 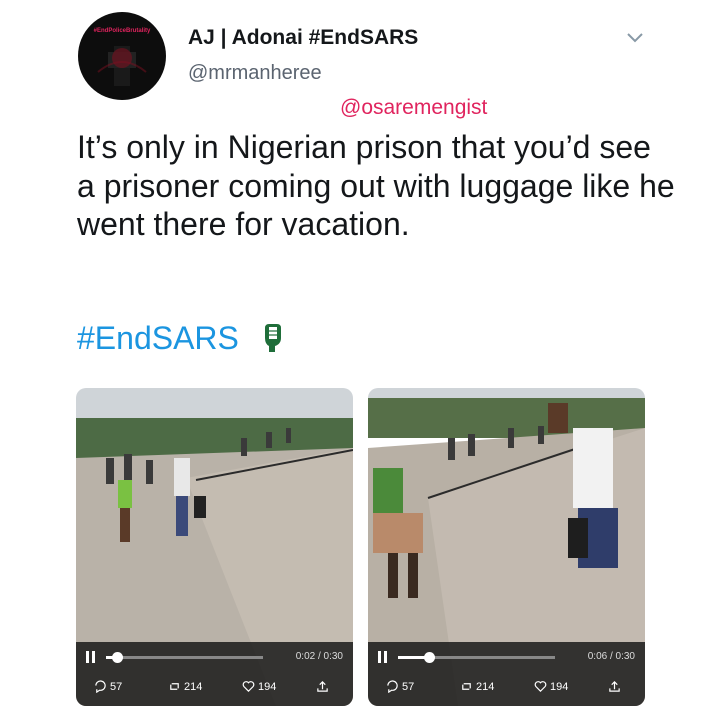 I want to click on video-time: 0:02 / 0:30, so click(x=319, y=656).